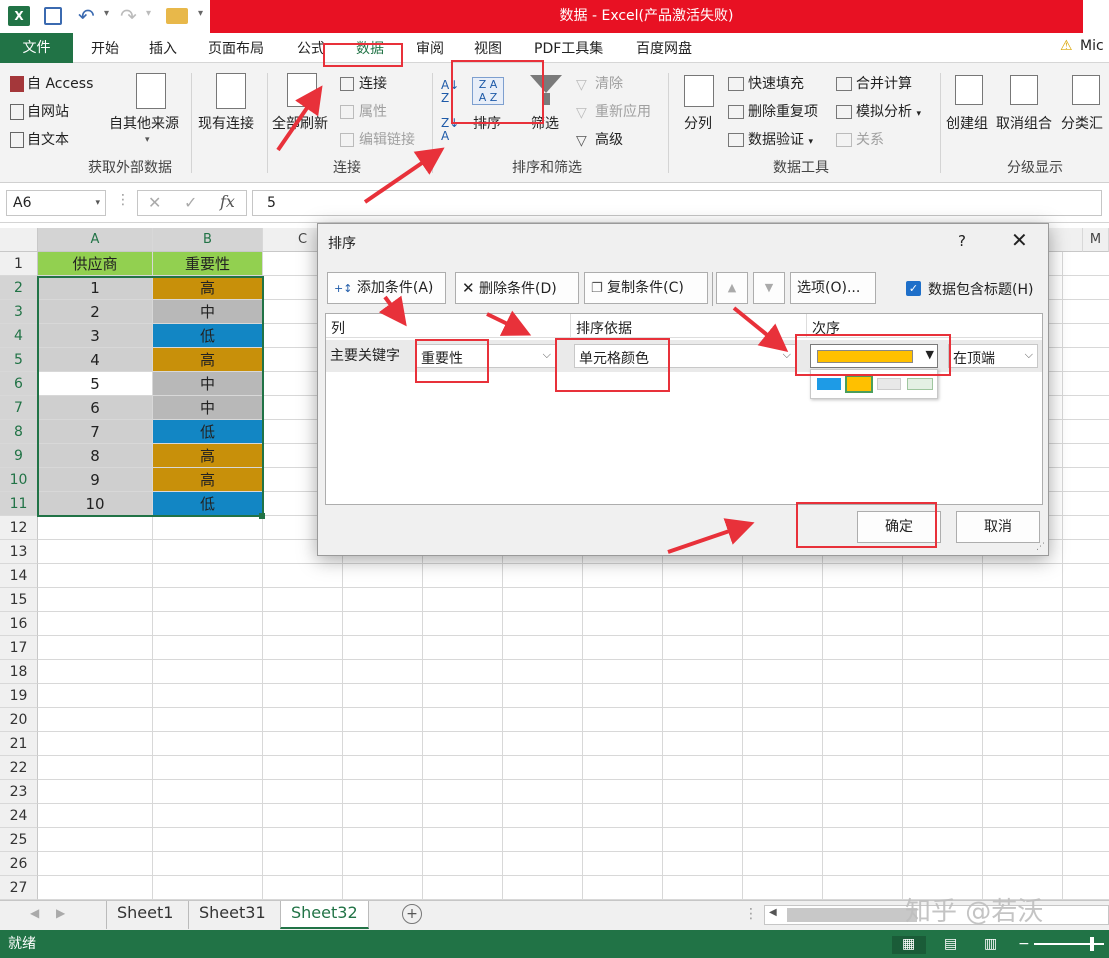  Describe the element at coordinates (711, 536) in the screenshot. I see `arrow-to-ok` at that location.